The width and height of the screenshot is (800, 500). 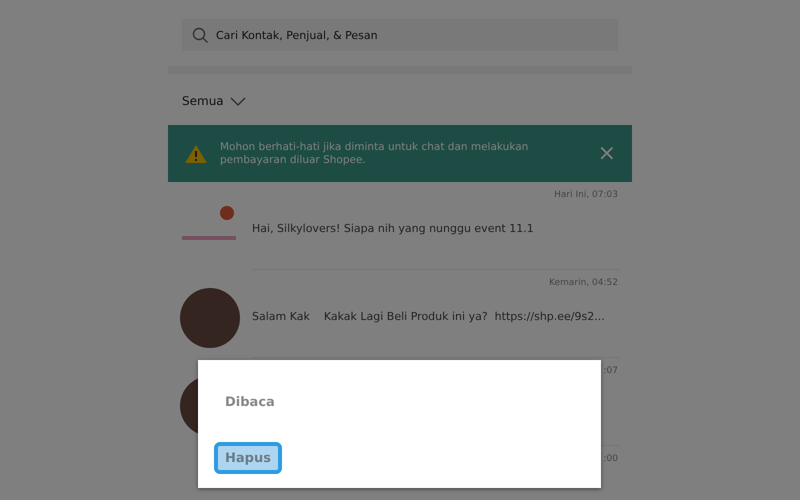 What do you see at coordinates (214, 101) in the screenshot?
I see `filter-dropdown: Semua` at bounding box center [214, 101].